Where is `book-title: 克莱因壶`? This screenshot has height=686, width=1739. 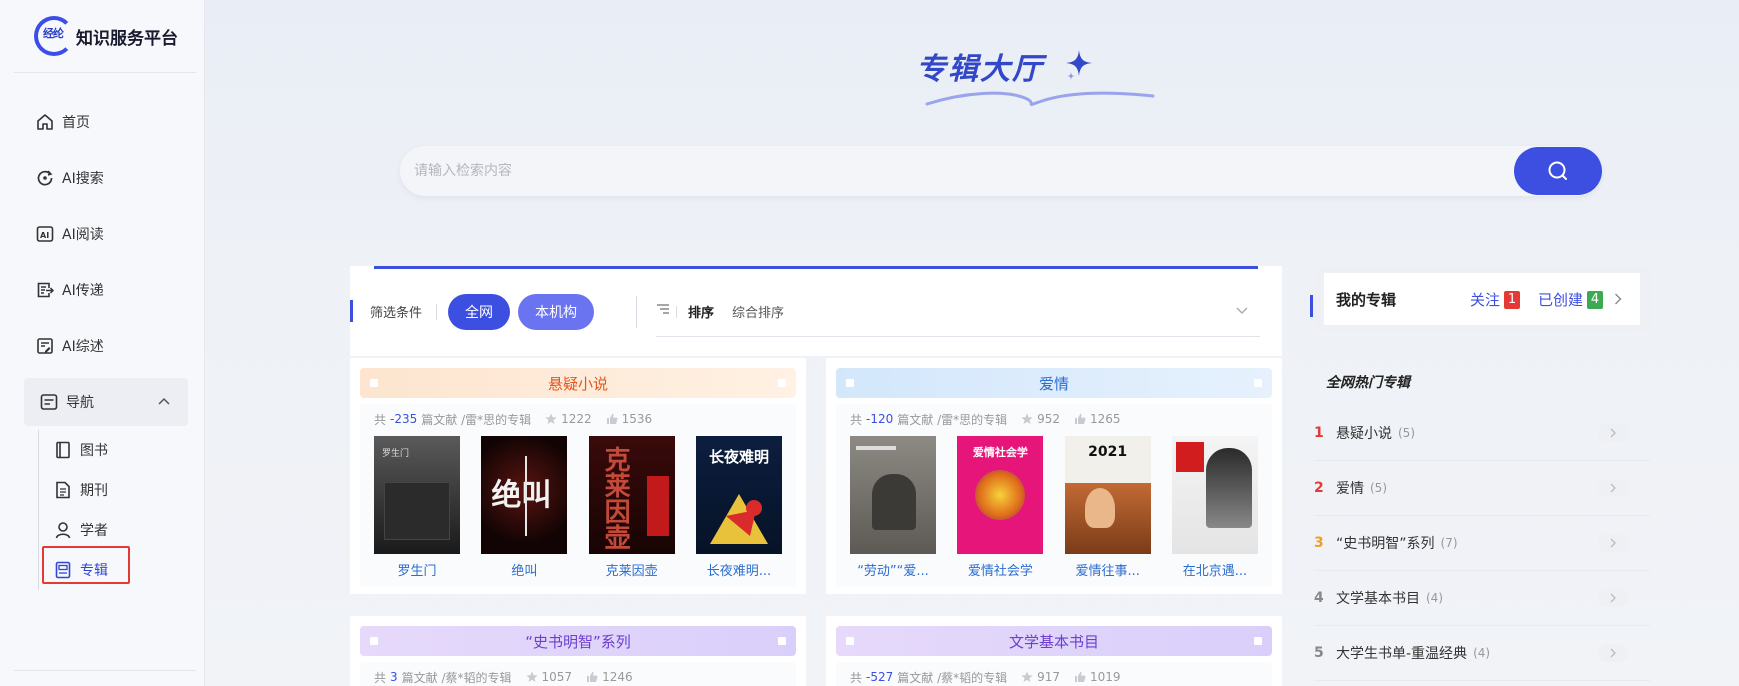 book-title: 克莱因壶 is located at coordinates (632, 569).